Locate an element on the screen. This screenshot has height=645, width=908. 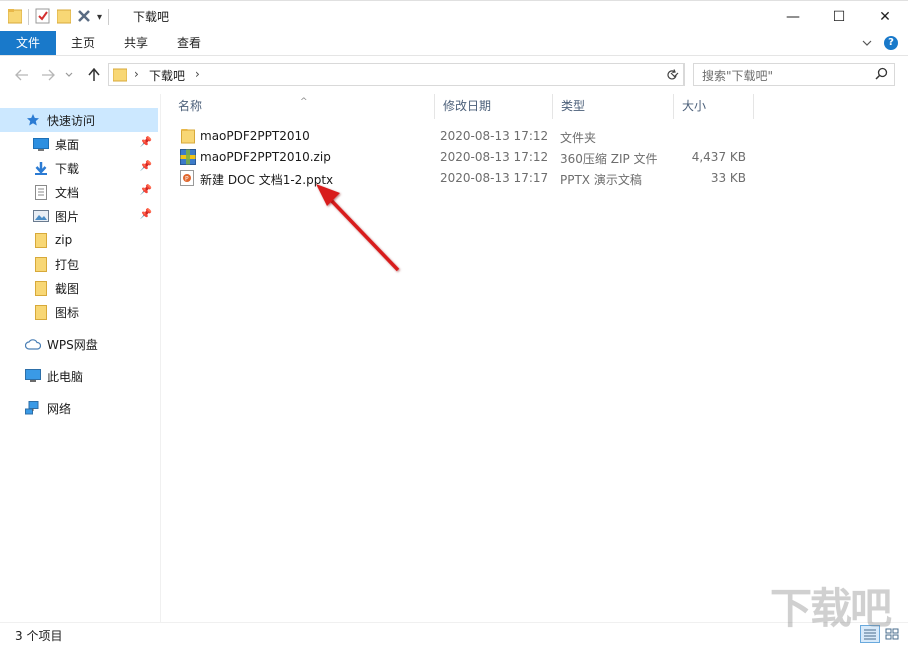
sidebar-item-icons: 图标 is located at coordinates (79, 312).